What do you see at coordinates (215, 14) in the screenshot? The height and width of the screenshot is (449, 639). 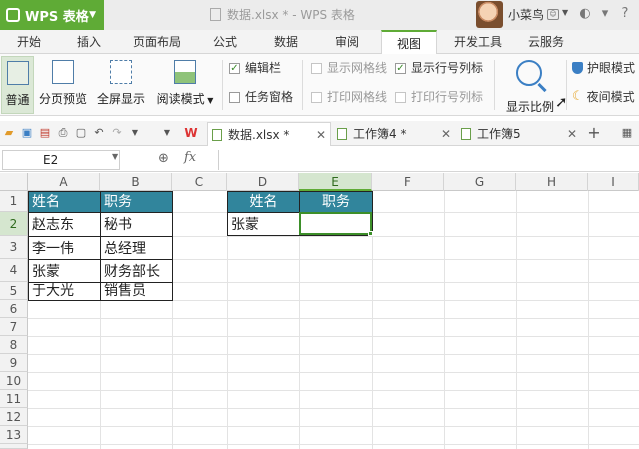 I see `document-icon` at bounding box center [215, 14].